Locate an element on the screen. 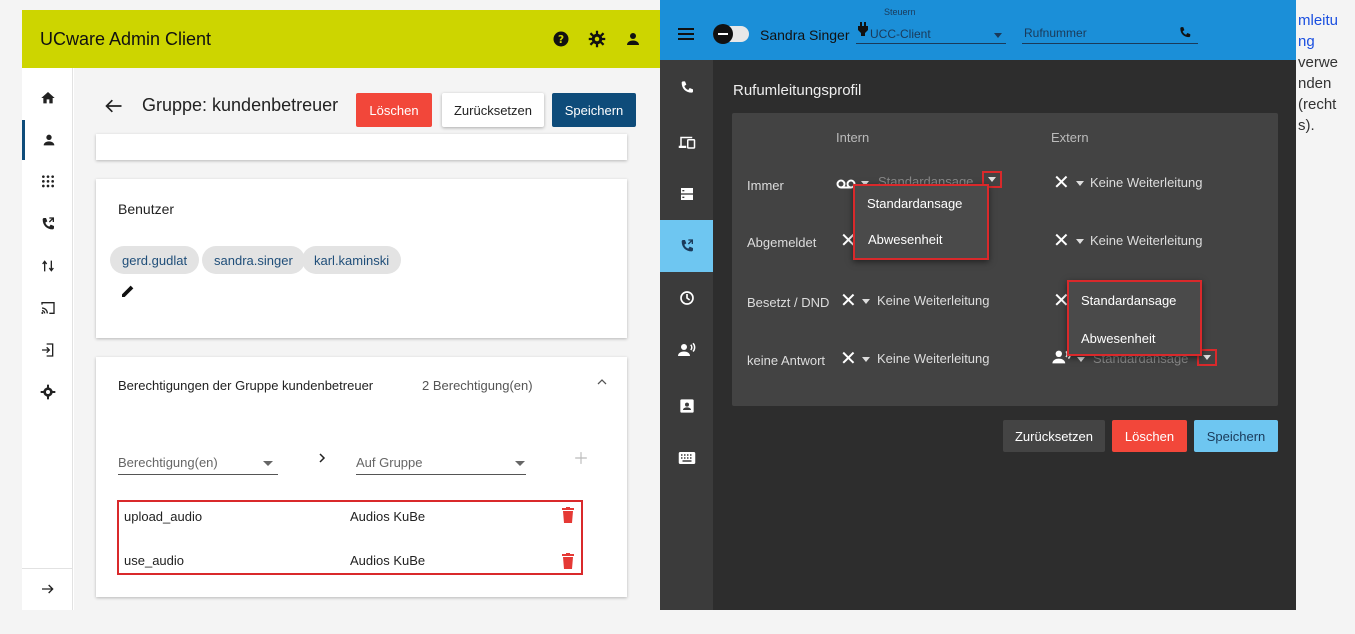 This screenshot has width=1355, height=634. settings-icon is located at coordinates (597, 39).